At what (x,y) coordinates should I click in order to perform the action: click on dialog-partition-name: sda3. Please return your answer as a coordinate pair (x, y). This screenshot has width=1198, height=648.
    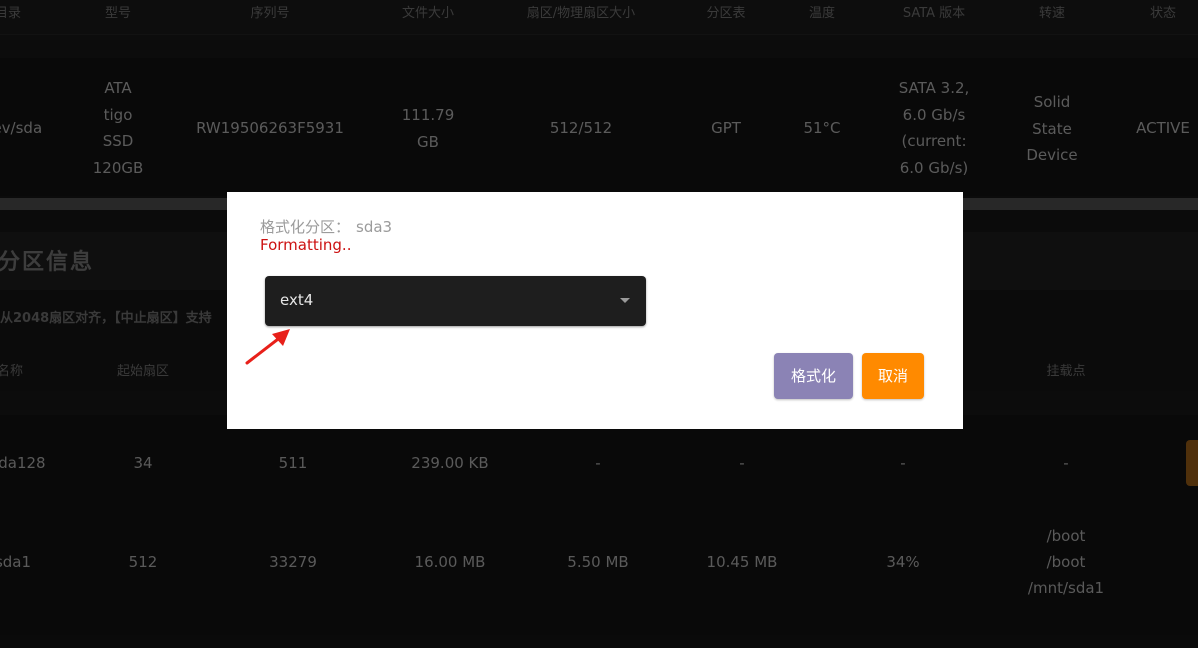
    Looking at the image, I should click on (374, 227).